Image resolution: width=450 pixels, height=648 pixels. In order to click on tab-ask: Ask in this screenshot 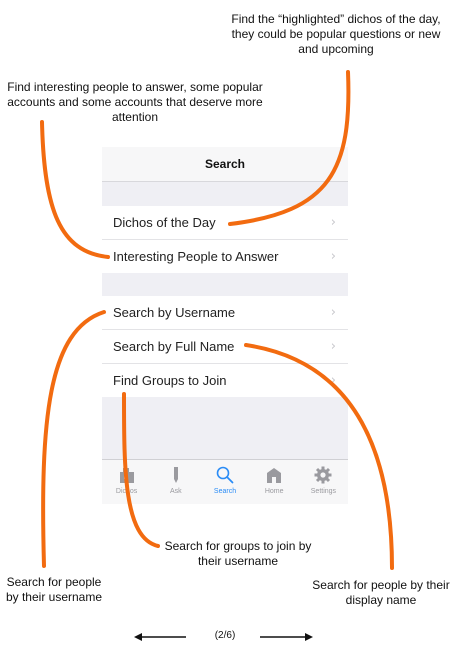, I will do `click(175, 482)`.